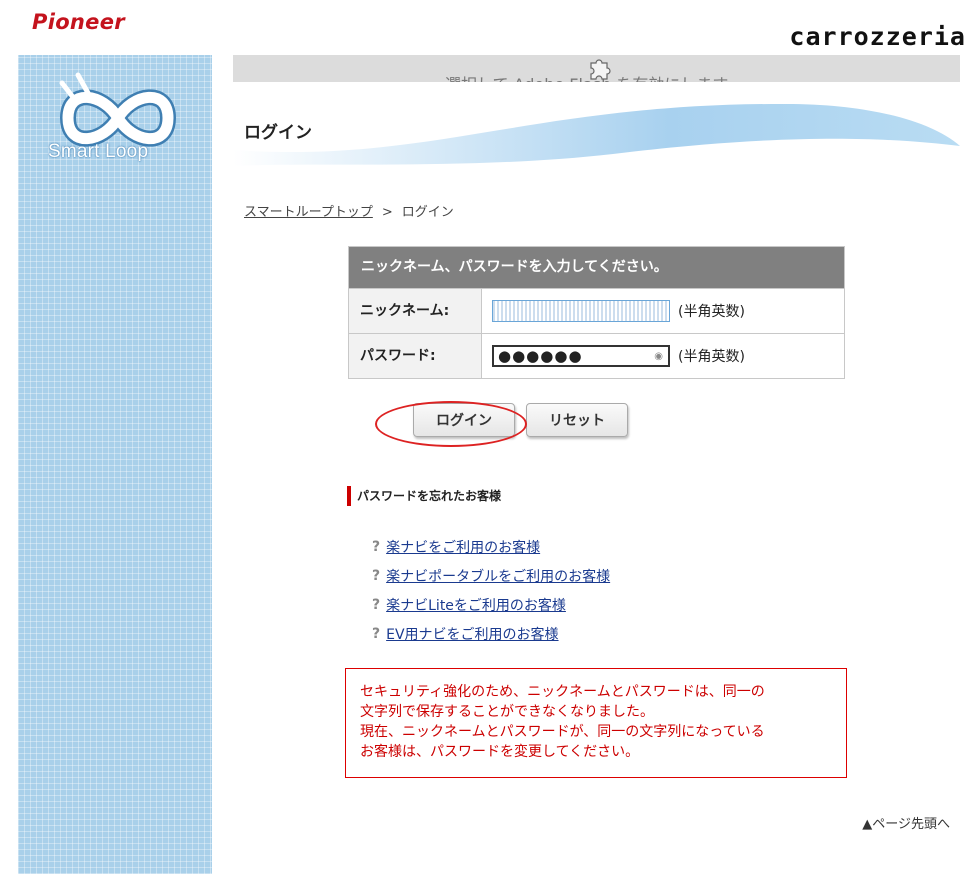  Describe the element at coordinates (308, 212) in the screenshot. I see `breadcrumb-home-link: スマートループトップ` at that location.